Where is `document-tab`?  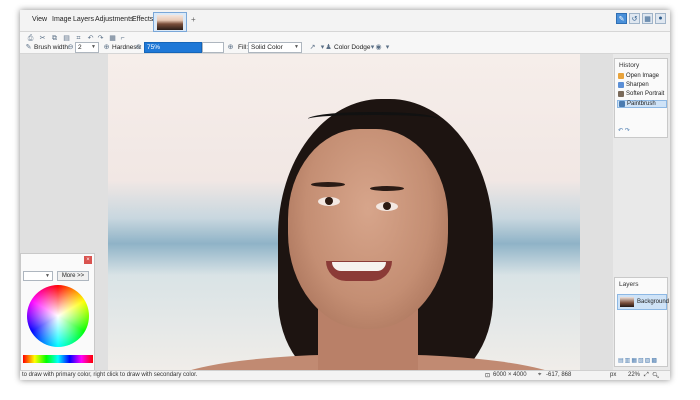 document-tab is located at coordinates (170, 22).